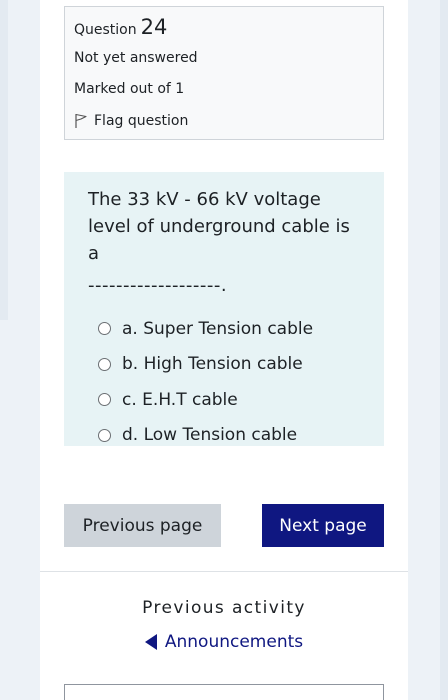 Image resolution: width=448 pixels, height=700 pixels. Describe the element at coordinates (130, 328) in the screenshot. I see `answer-letter: a.` at that location.